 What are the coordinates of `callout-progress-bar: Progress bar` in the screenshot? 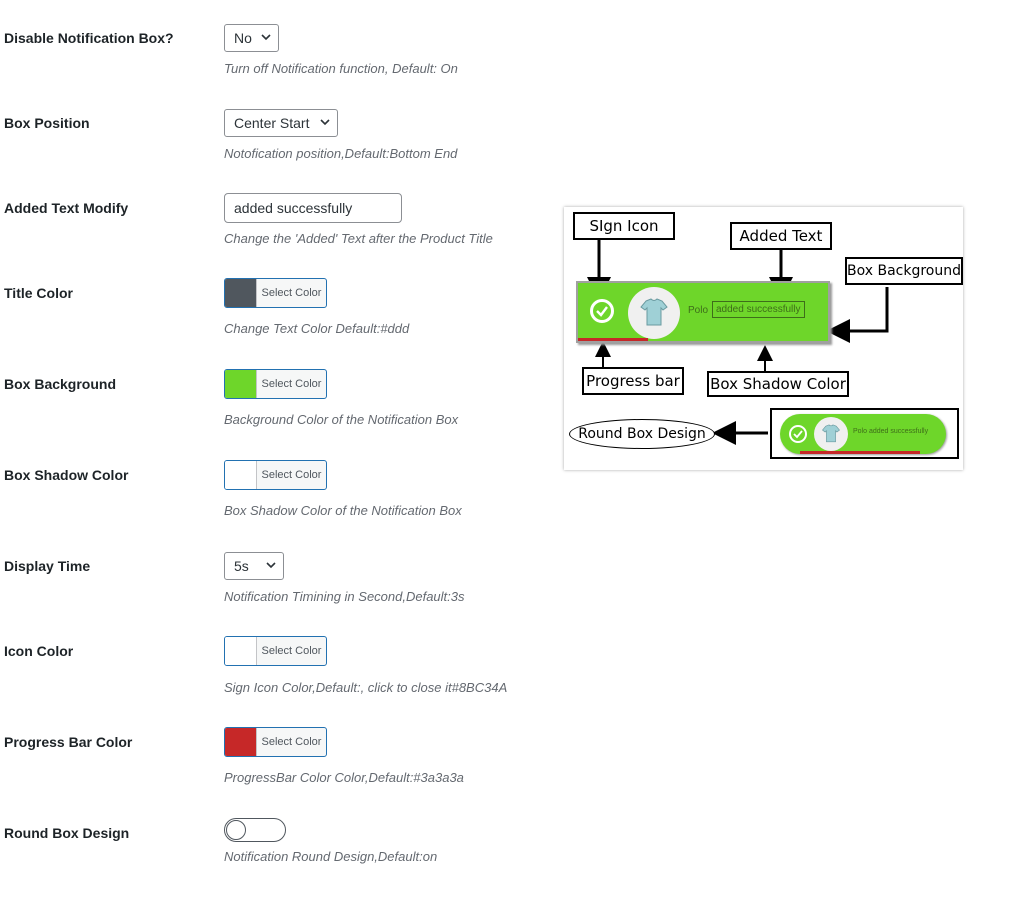 It's located at (633, 381).